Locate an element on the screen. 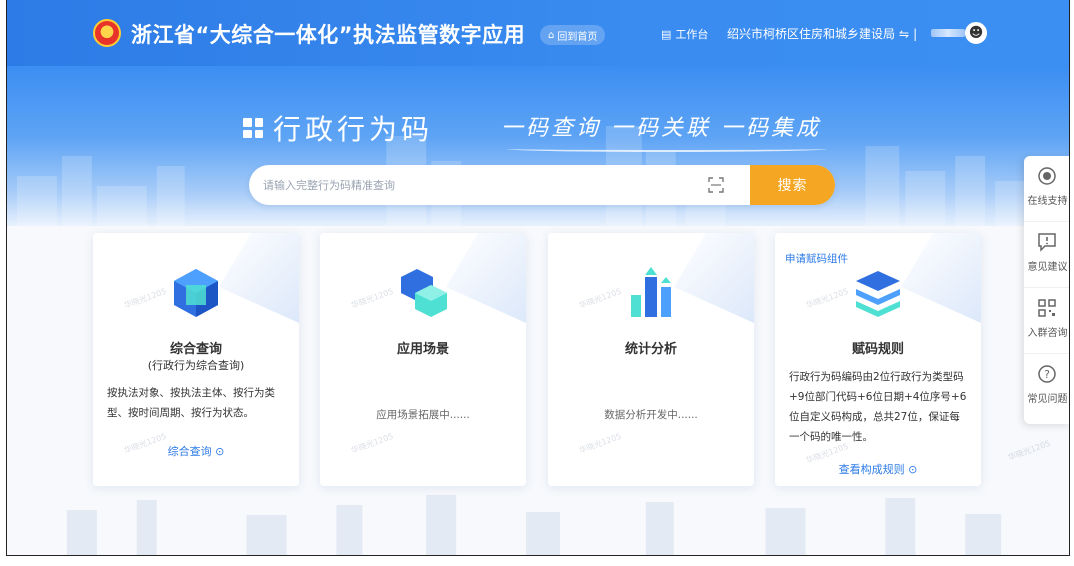 The width and height of the screenshot is (1074, 566). feedback-button: 意见建议 is located at coordinates (1046, 255).